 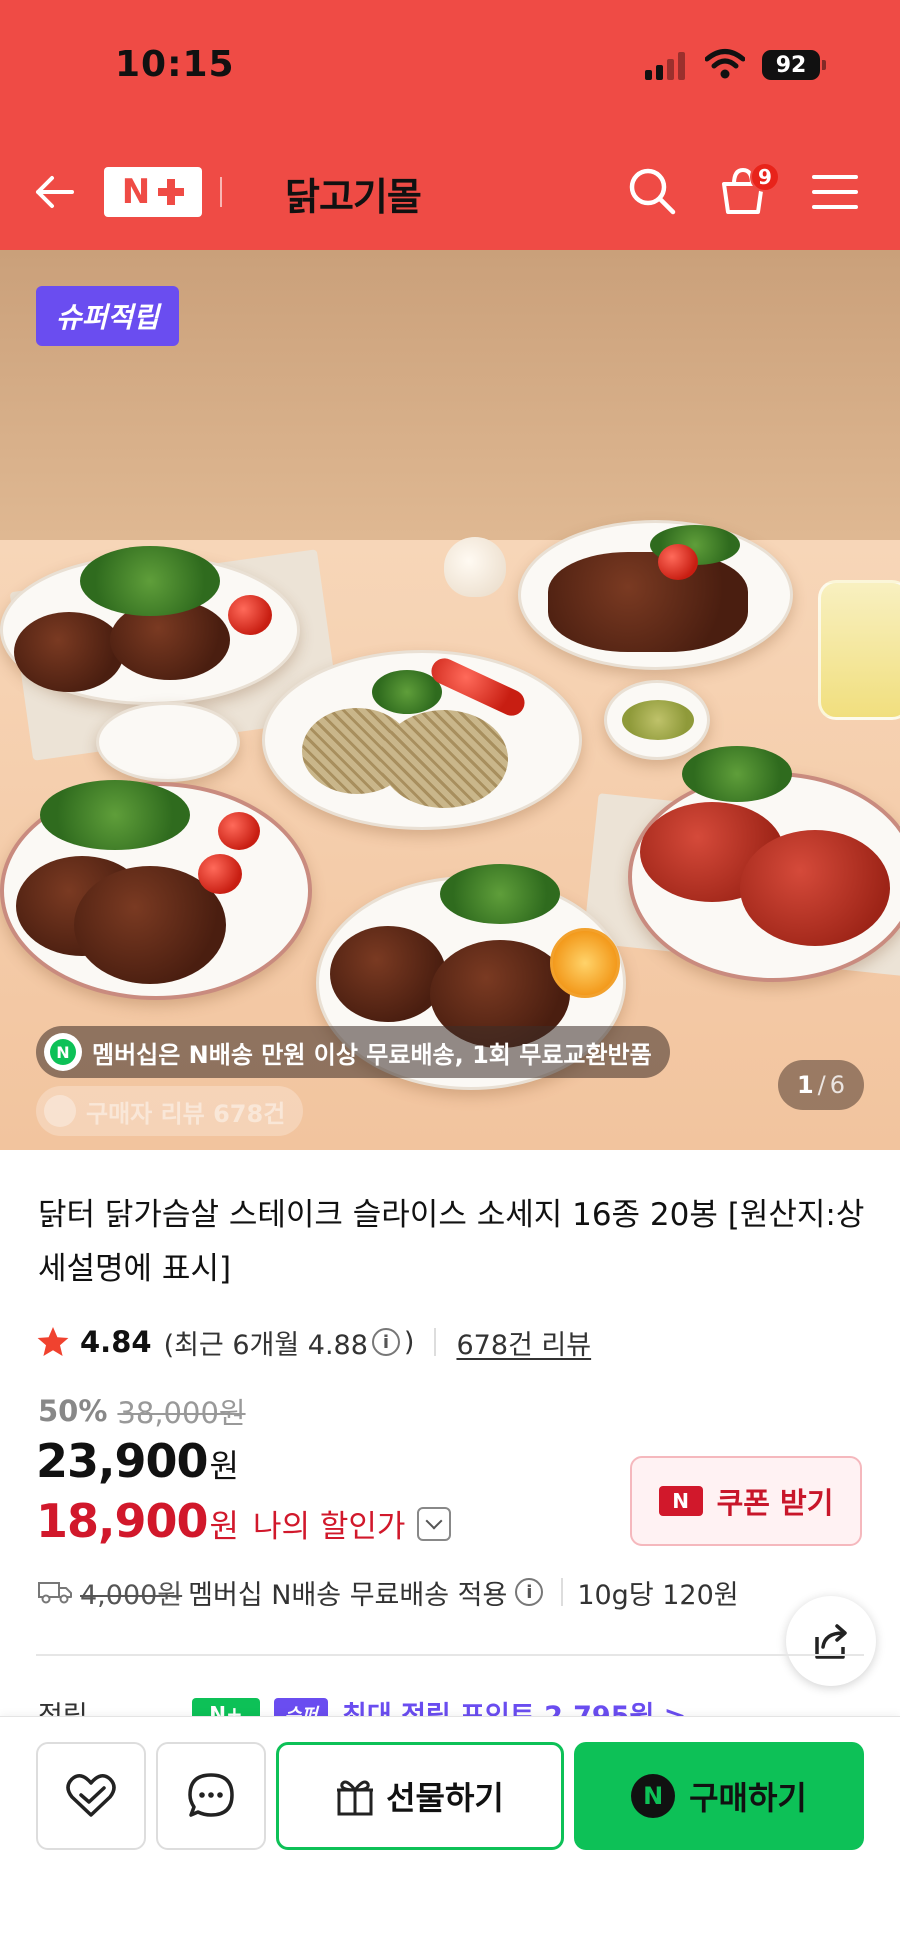 I want to click on image-pager: 1/6, so click(x=821, y=1085).